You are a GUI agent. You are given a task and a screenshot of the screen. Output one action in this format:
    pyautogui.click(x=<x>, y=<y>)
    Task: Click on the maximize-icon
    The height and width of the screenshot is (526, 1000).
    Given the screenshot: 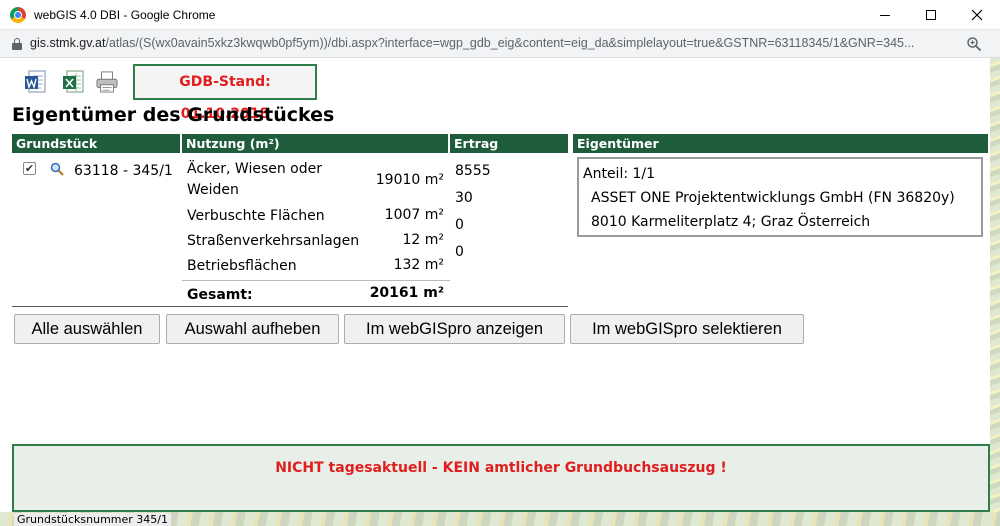 What is the action you would take?
    pyautogui.click(x=931, y=15)
    